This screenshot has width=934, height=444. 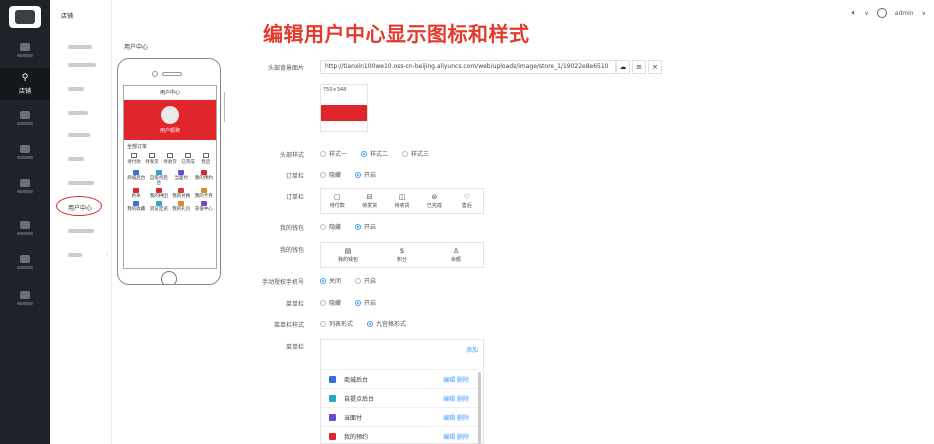 I want to click on menu-bar-option: 开启, so click(x=365, y=302).